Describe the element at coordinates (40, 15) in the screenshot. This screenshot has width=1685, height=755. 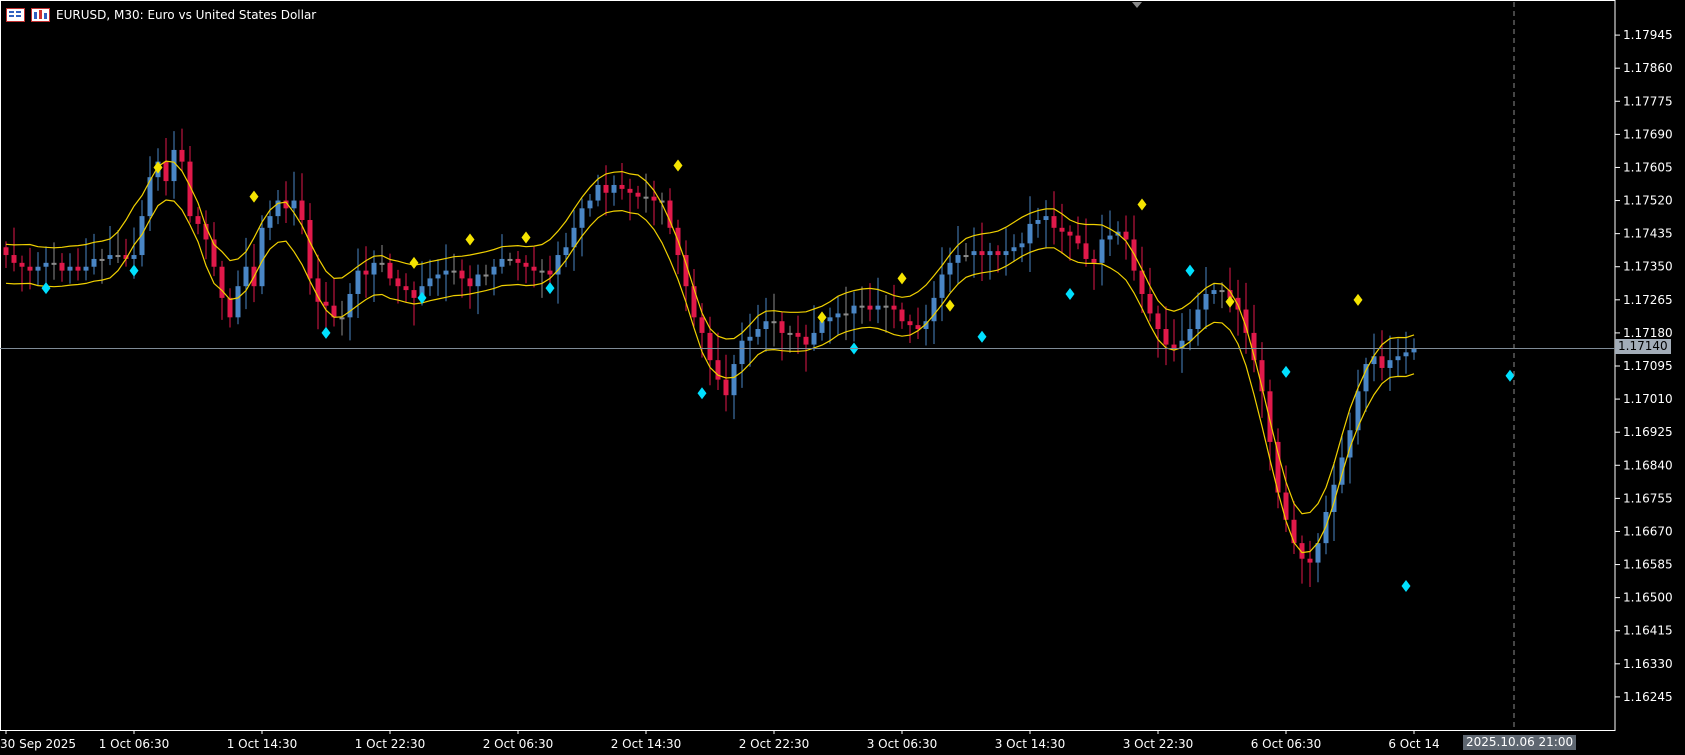
I see `trading-panel-icon` at that location.